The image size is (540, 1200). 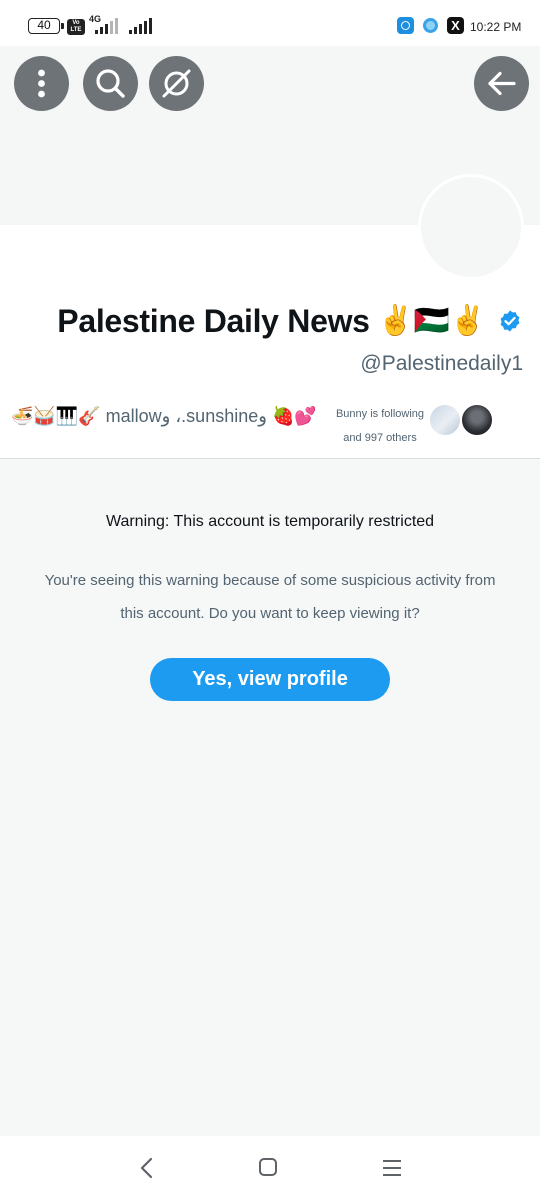 I want to click on profile-handle: @Palestinedaily1, so click(x=441, y=363).